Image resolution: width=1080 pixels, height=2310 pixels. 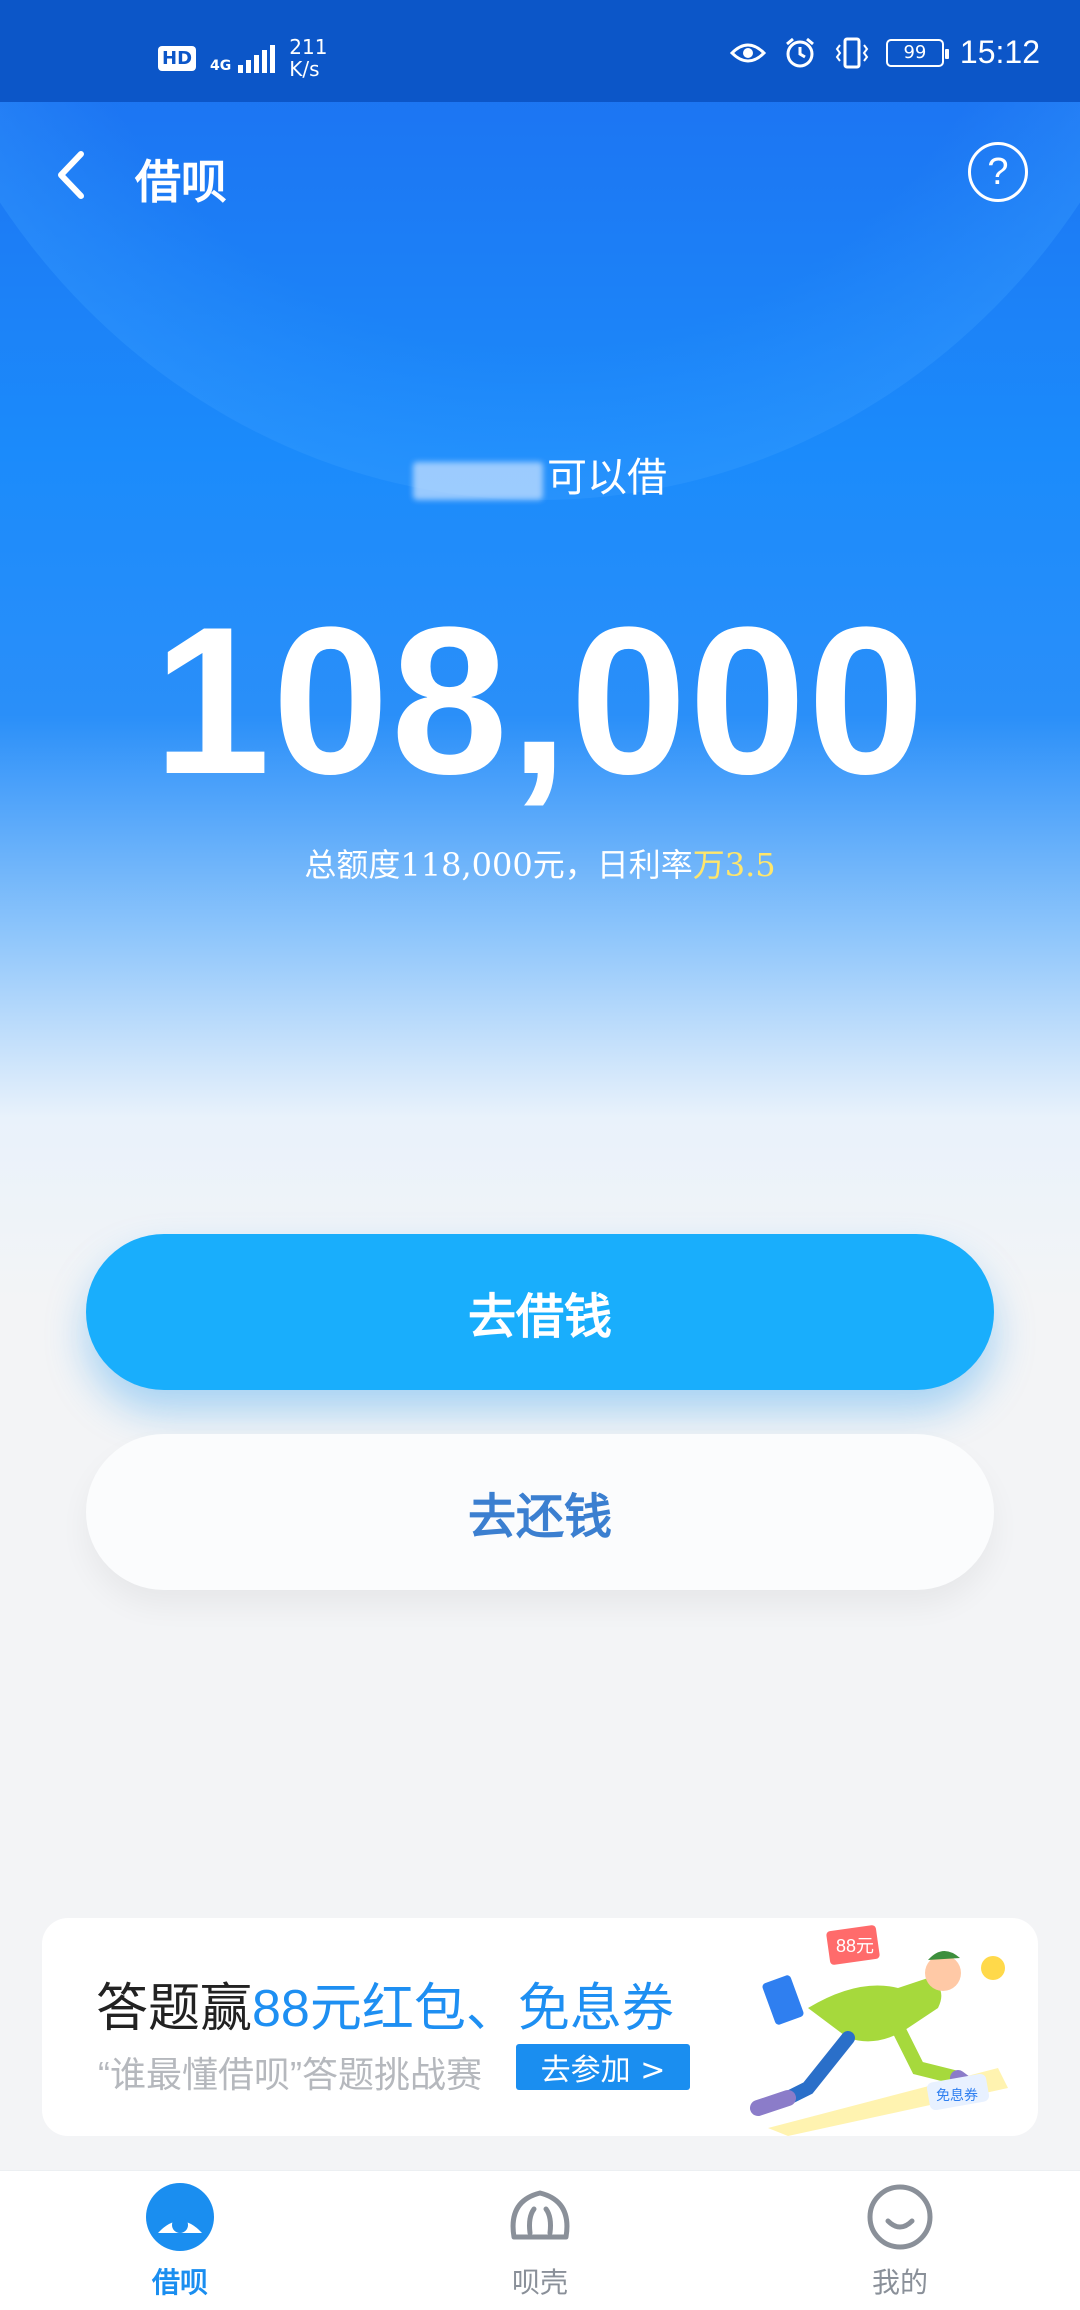 I want to click on quiz-promo-banner: 答题赢88元红包、免息券 “谁最懂借呗”答题挑战赛 去参加 > 88元 免息券, so click(x=540, y=2027).